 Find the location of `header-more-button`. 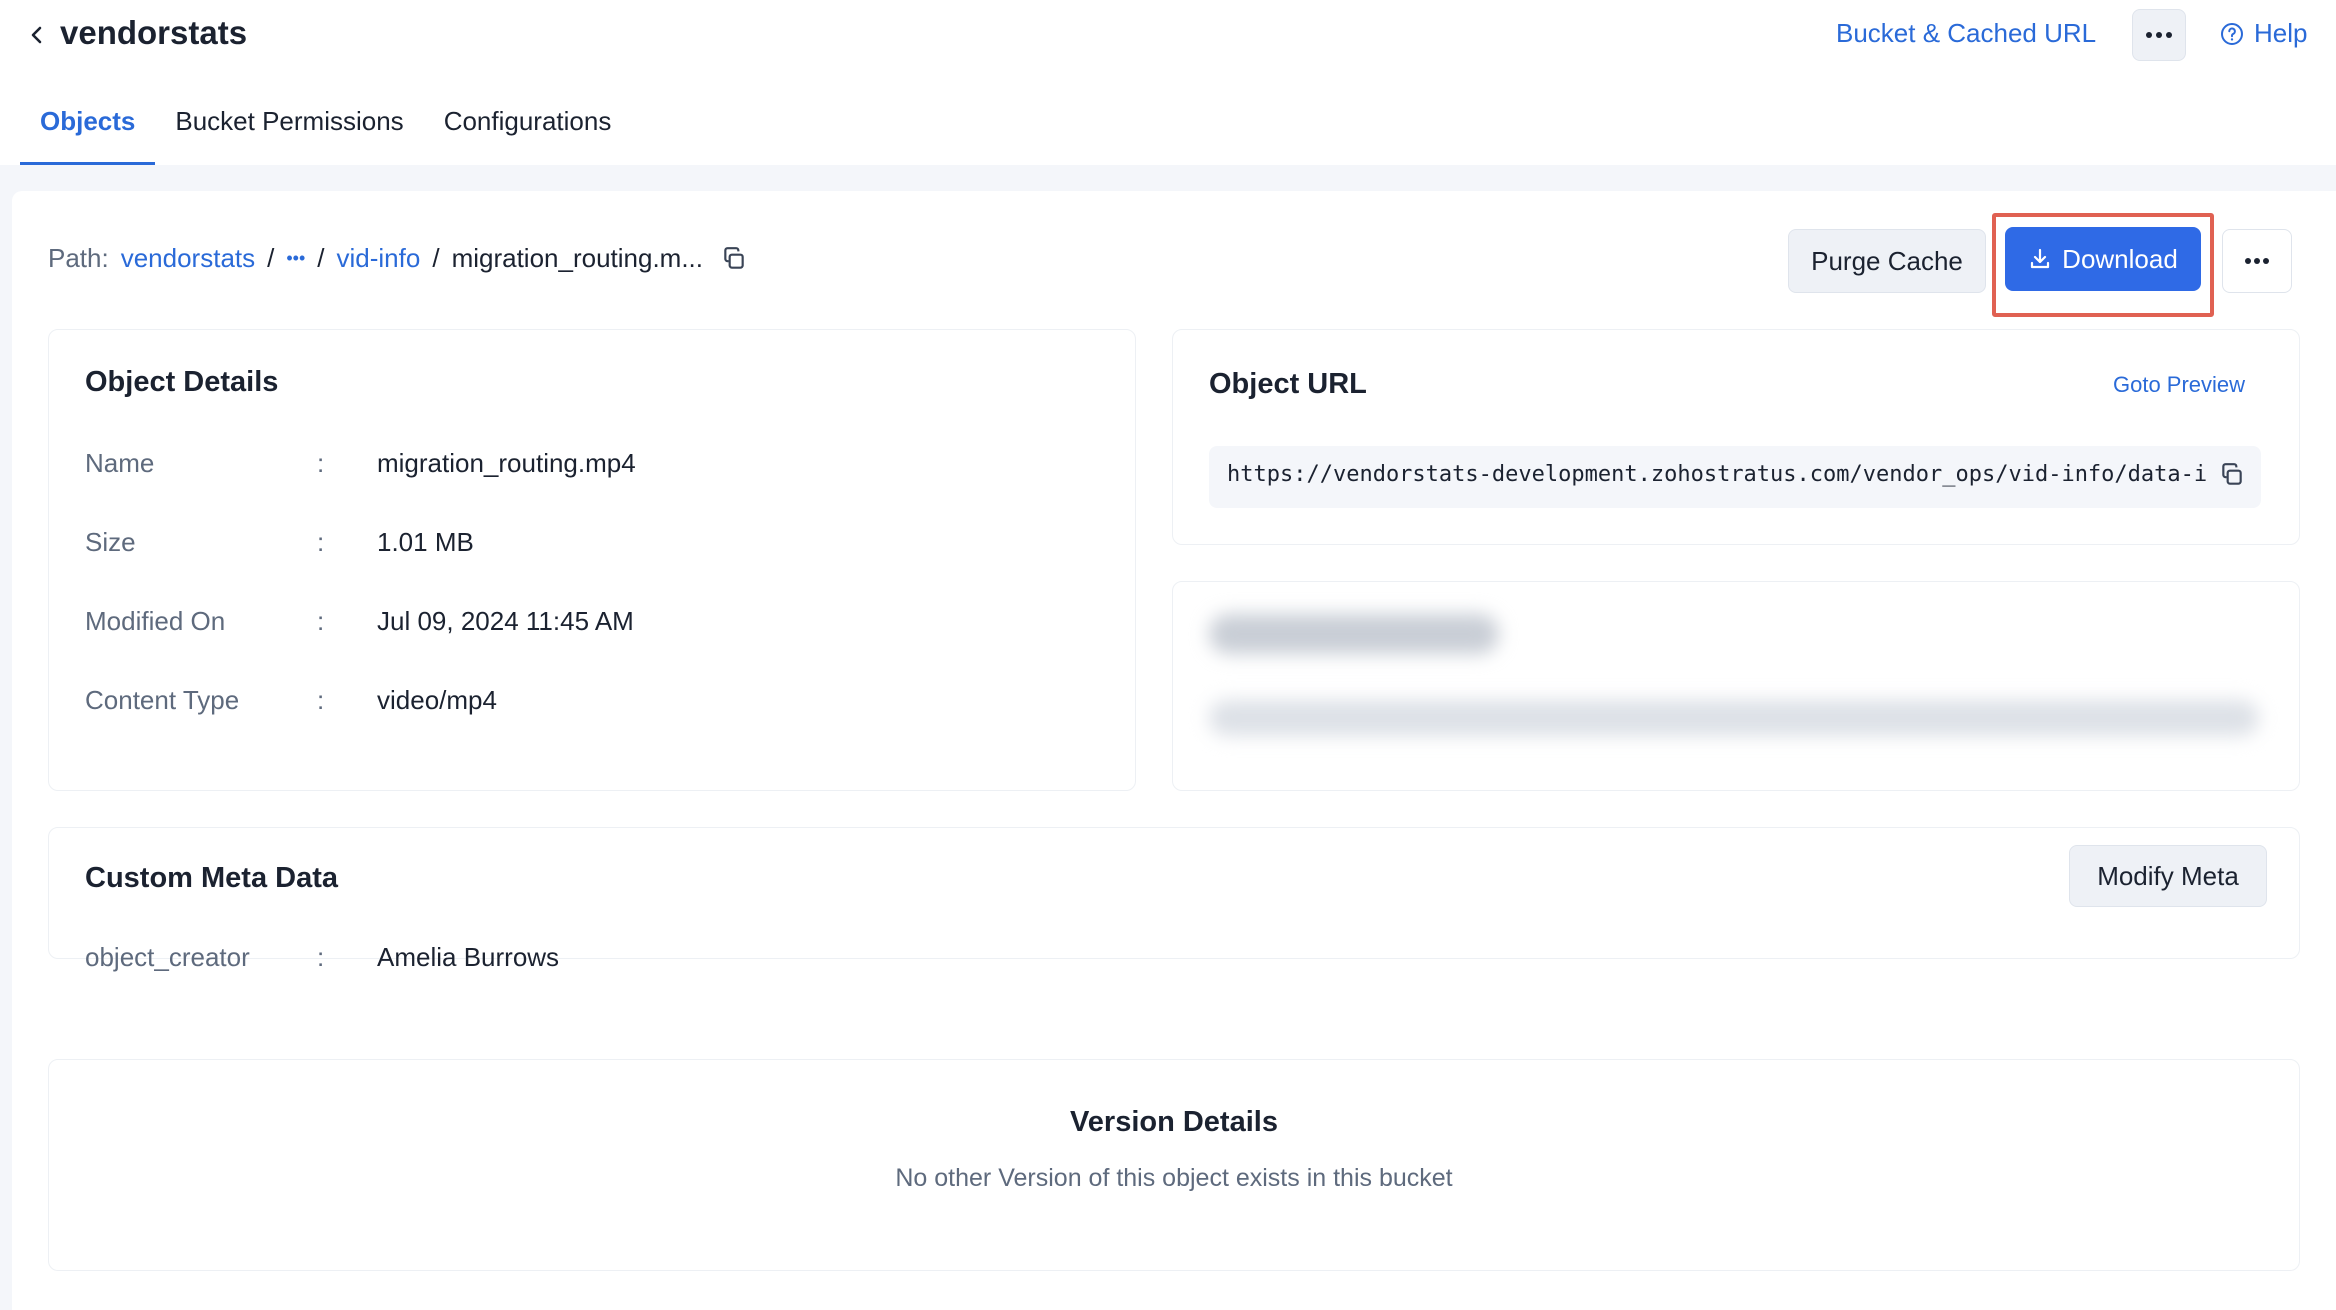

header-more-button is located at coordinates (2159, 35).